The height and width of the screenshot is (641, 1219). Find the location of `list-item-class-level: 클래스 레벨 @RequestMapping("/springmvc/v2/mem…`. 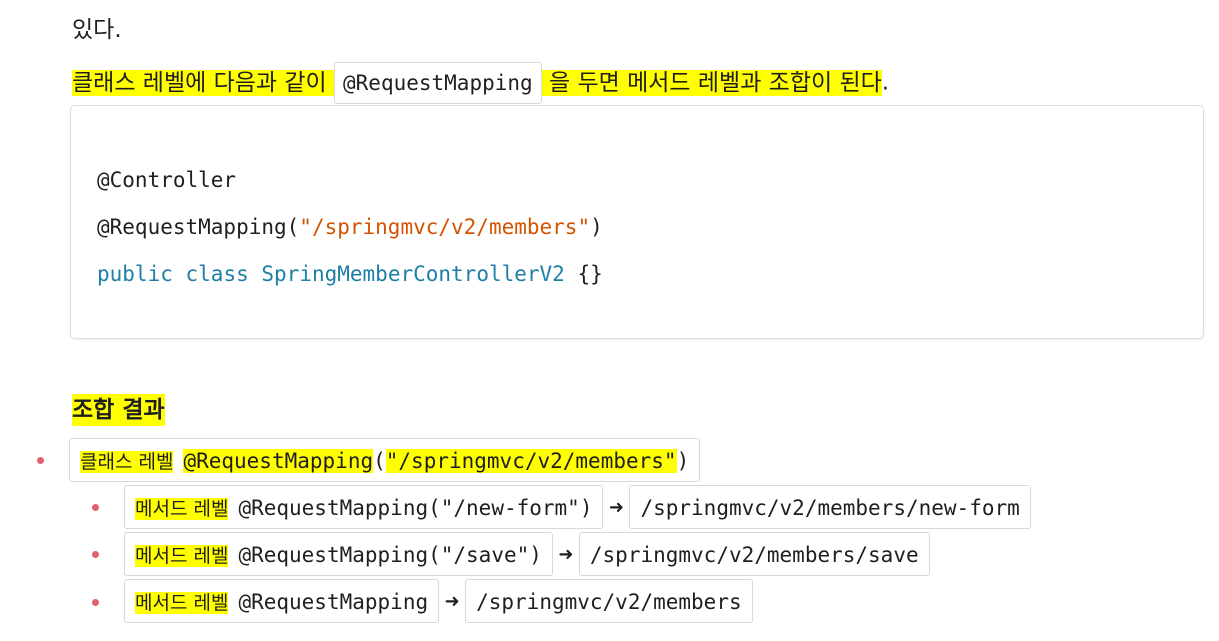

list-item-class-level: 클래스 레벨 @RequestMapping("/springmvc/v2/mem… is located at coordinates (385, 460).